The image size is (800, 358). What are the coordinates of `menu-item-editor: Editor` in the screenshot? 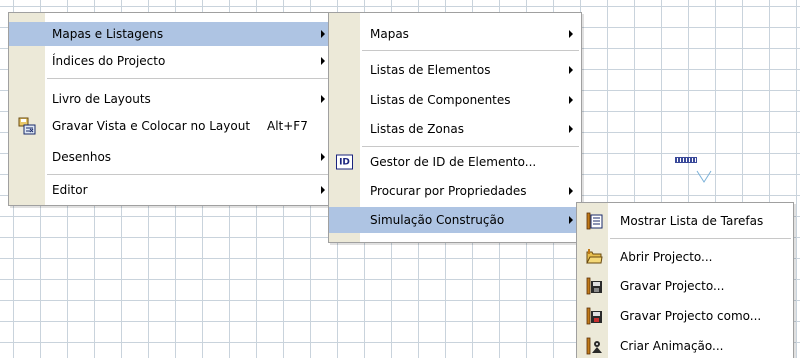 It's located at (171, 190).